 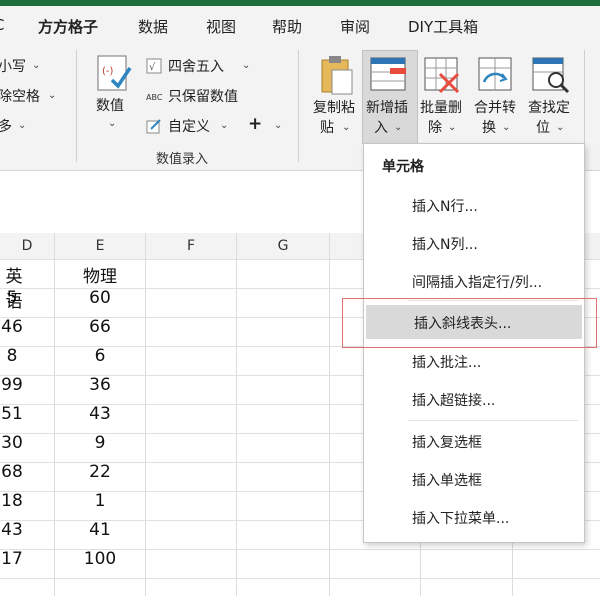 What do you see at coordinates (495, 108) in the screenshot?
I see `merge-convert-button: 合并转` at bounding box center [495, 108].